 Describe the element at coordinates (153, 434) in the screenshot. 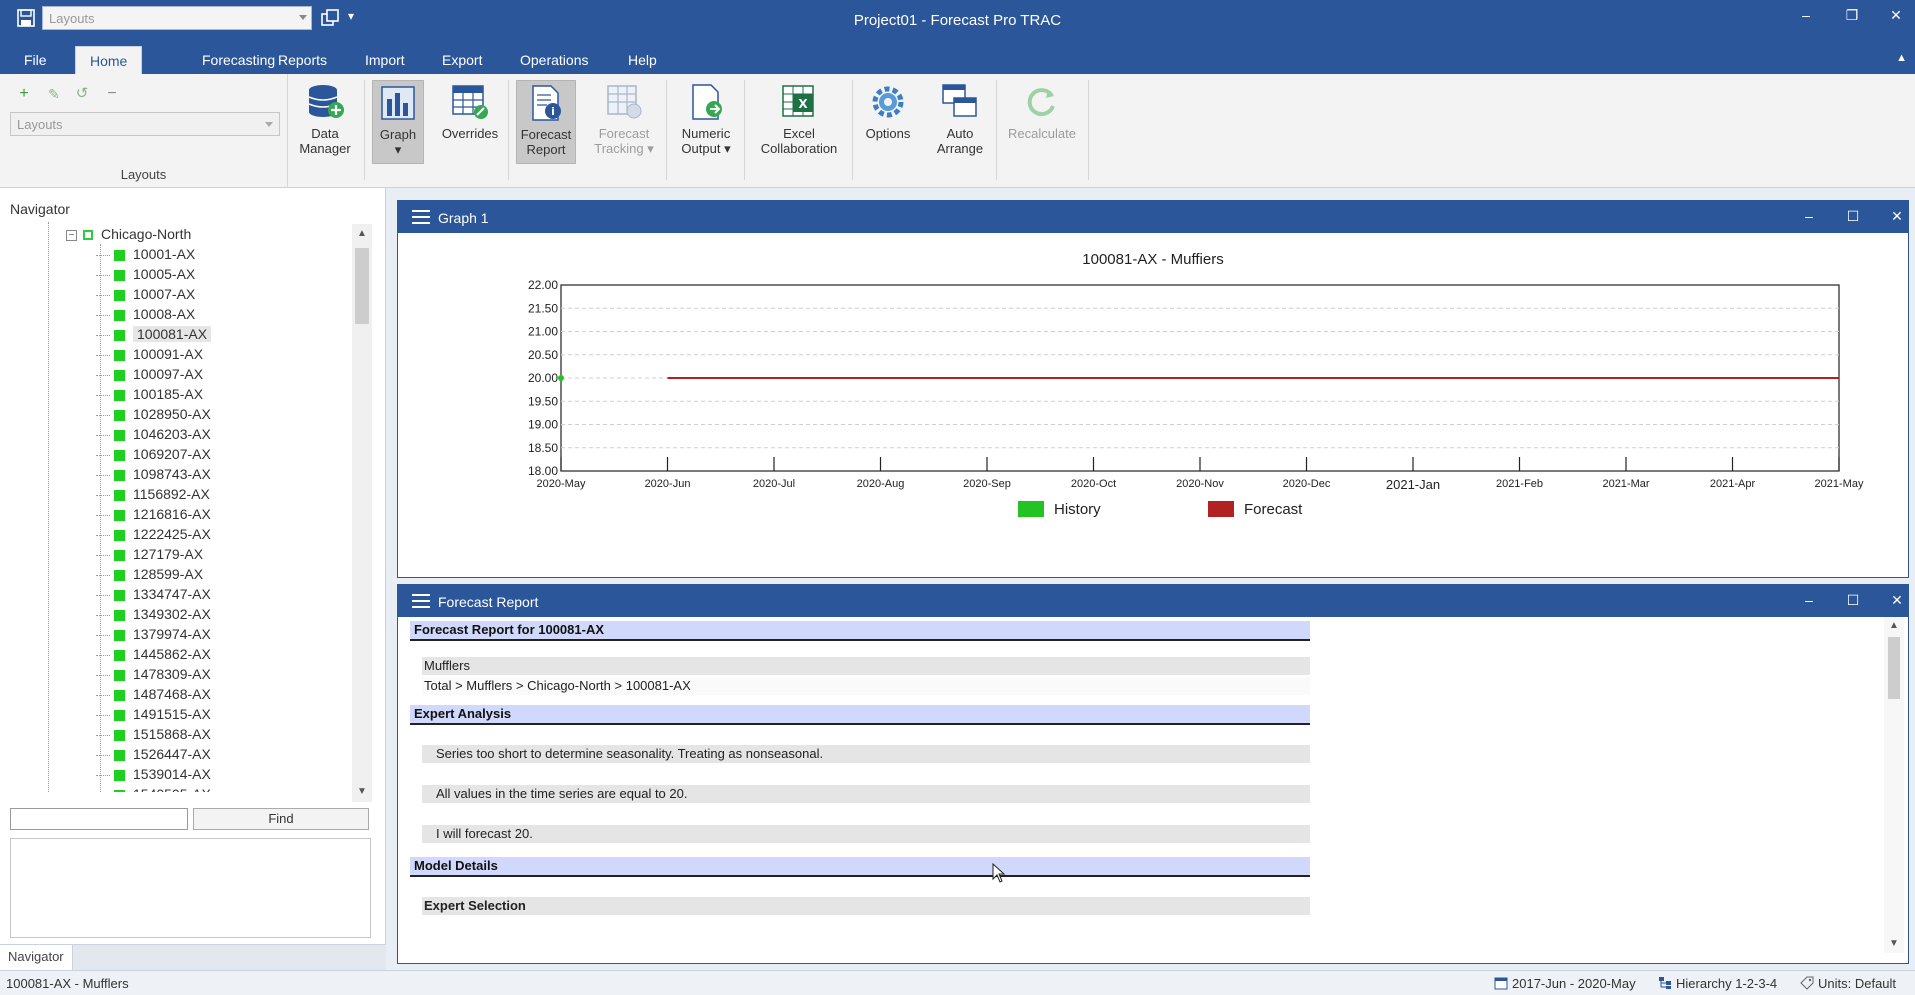

I see `tree-item: 1046203-AX` at that location.